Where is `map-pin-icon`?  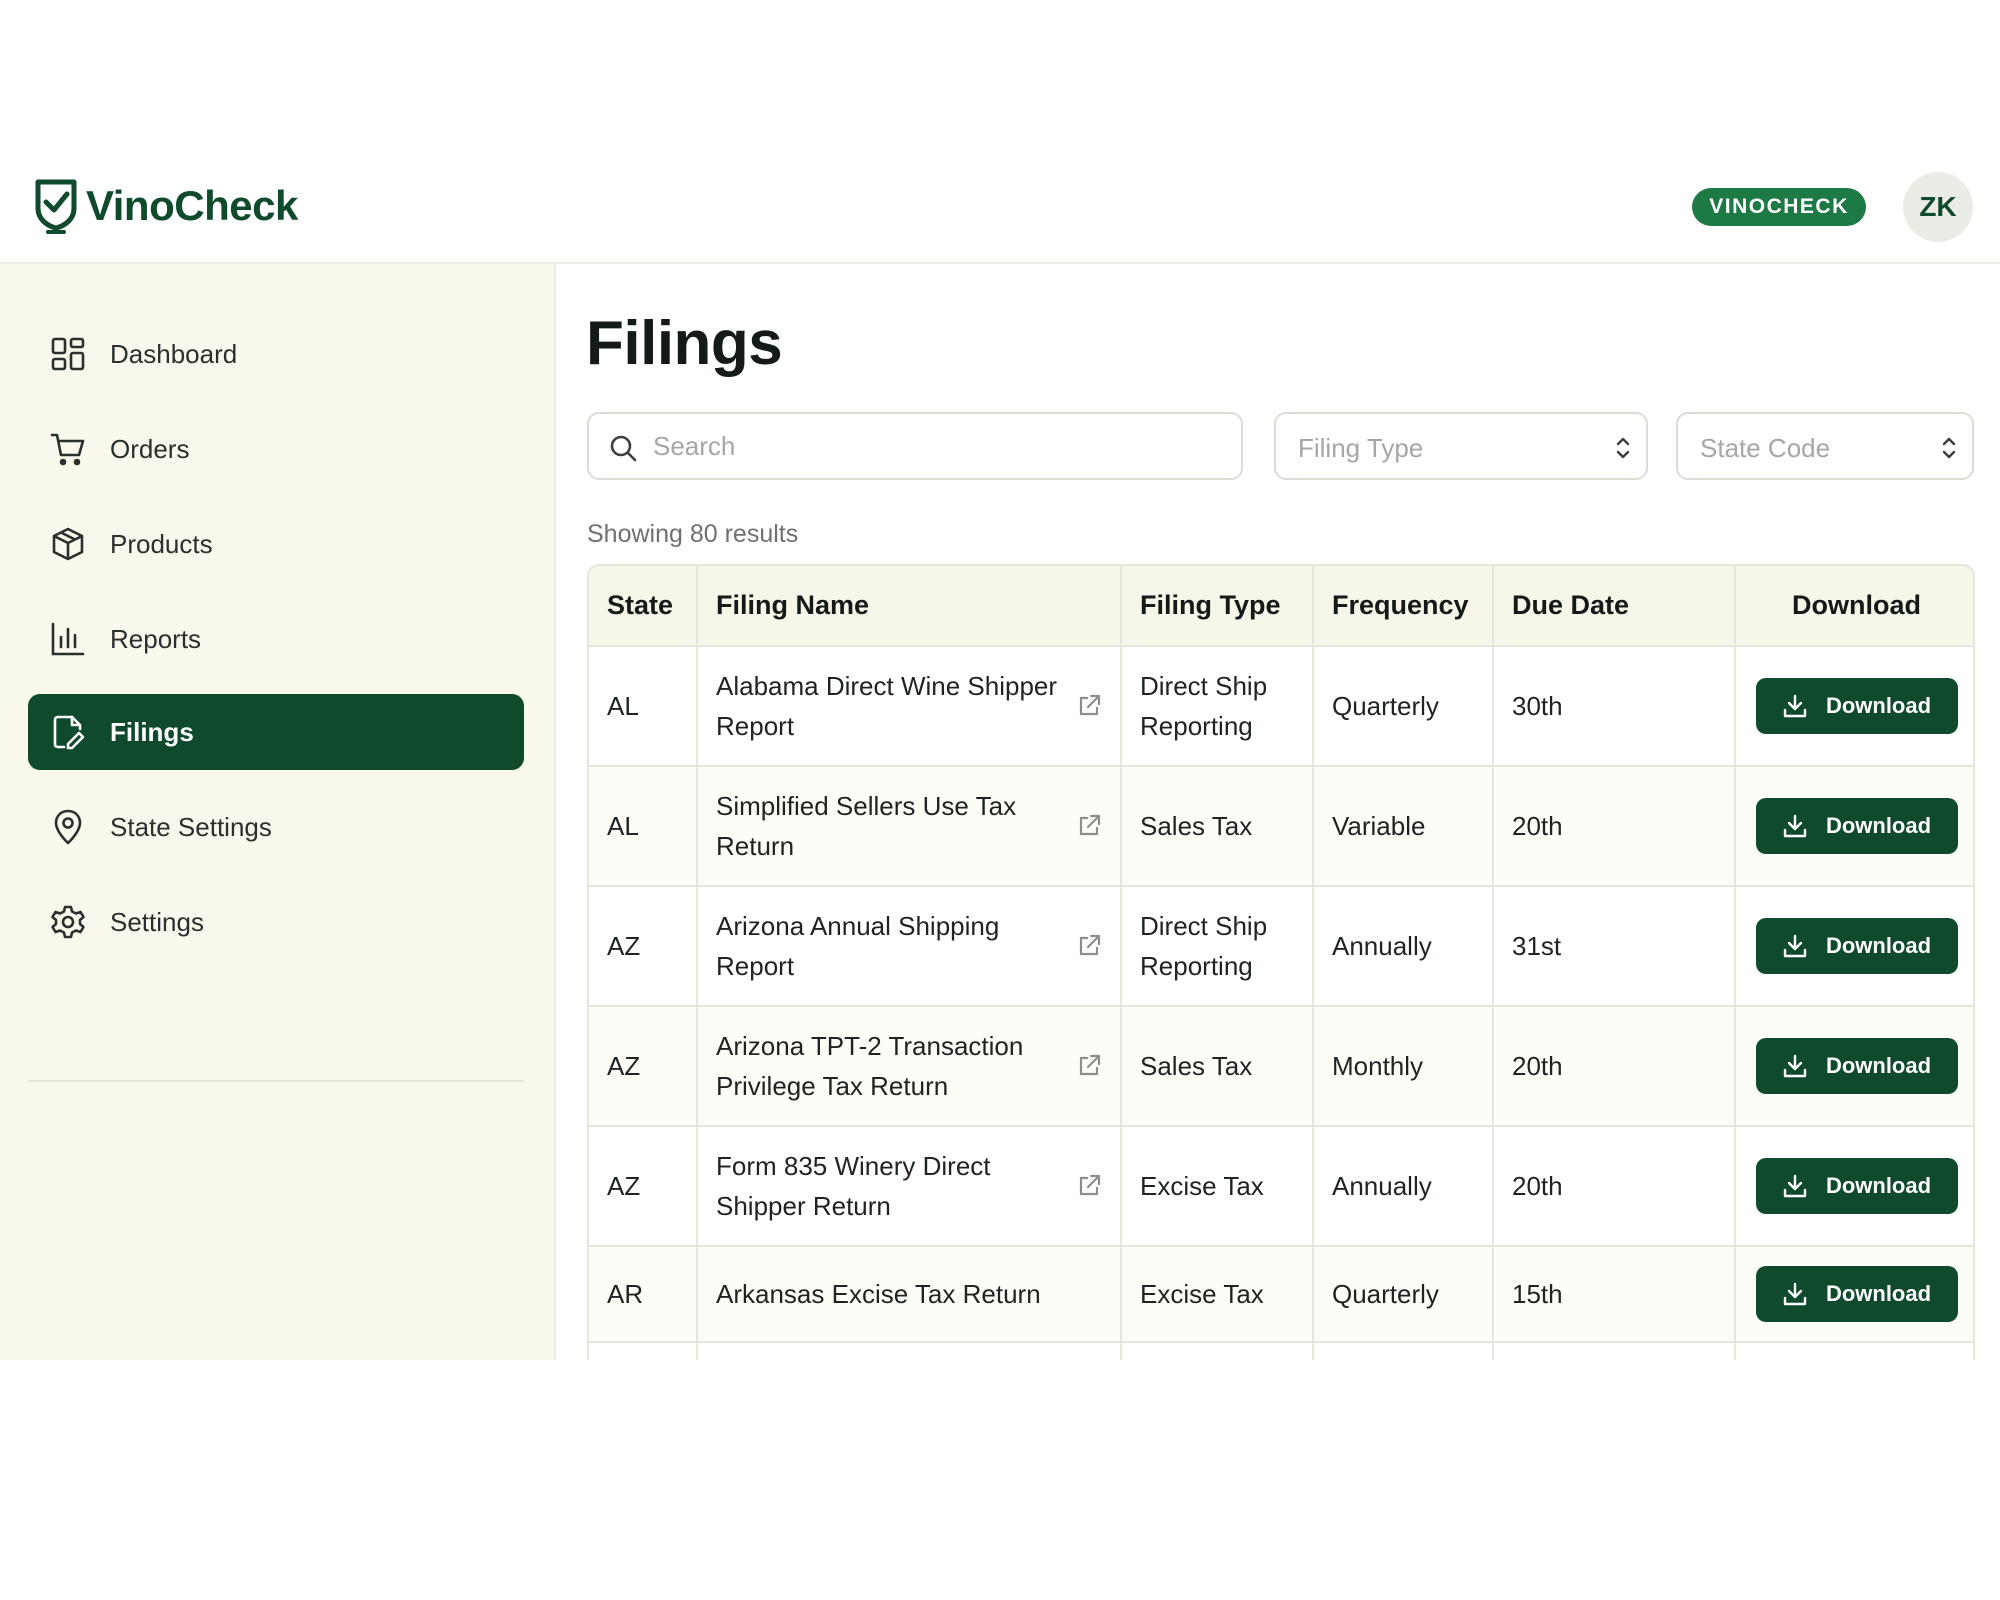 map-pin-icon is located at coordinates (68, 827).